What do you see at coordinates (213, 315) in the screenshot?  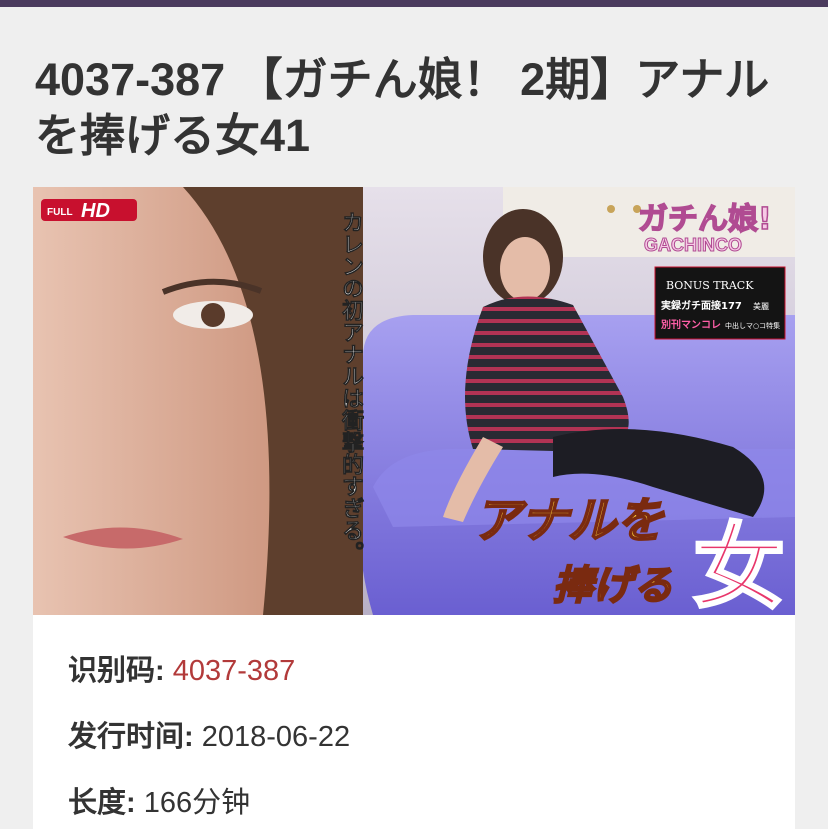 I see `closeup-iris` at bounding box center [213, 315].